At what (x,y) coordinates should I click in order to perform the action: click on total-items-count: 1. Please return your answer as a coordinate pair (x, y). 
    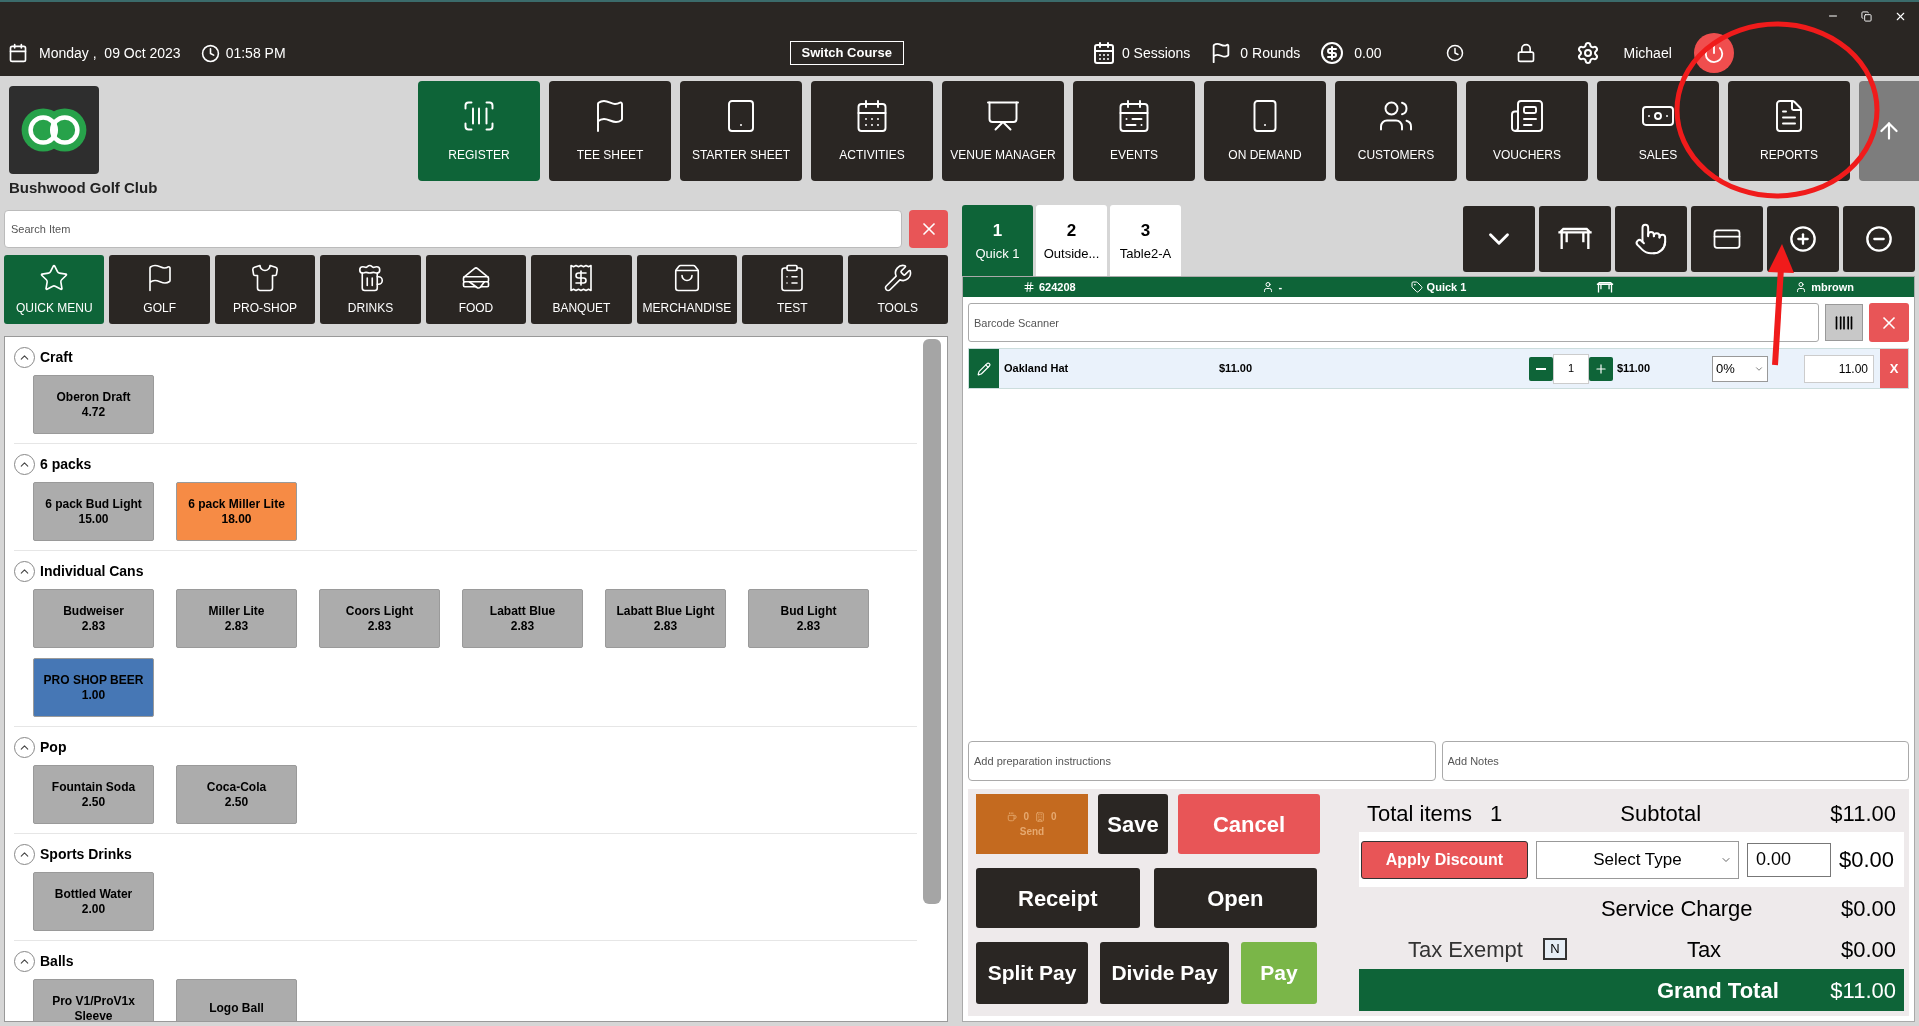
    Looking at the image, I should click on (1496, 813).